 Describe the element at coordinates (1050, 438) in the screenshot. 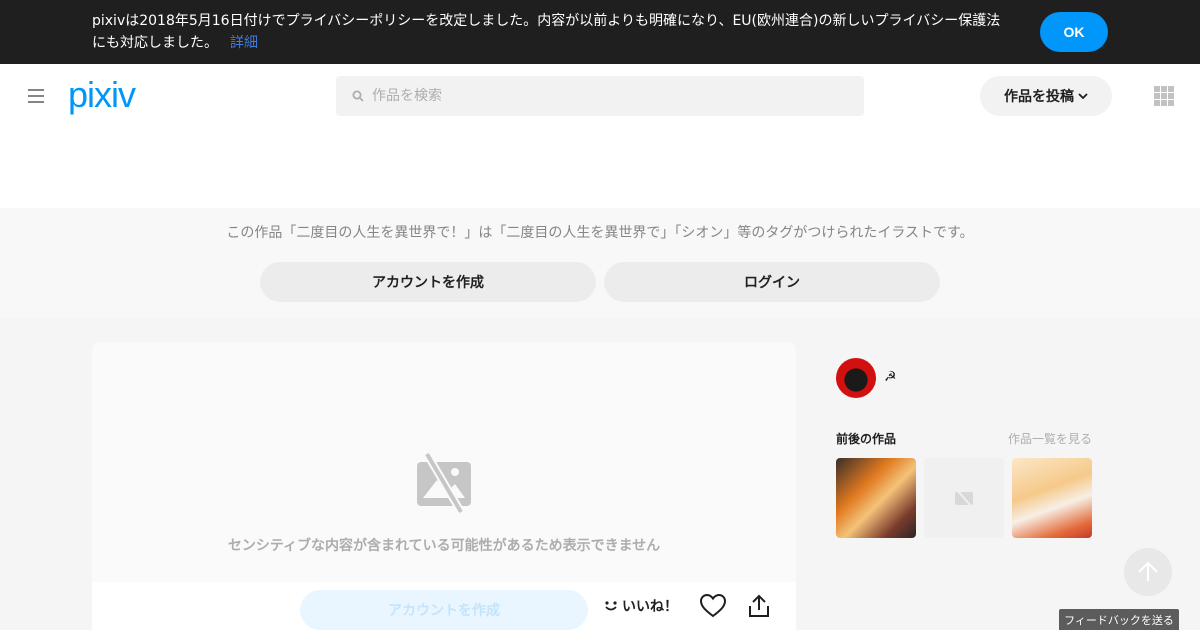

I see `view-all-works-link: 作品一覧を見る` at that location.